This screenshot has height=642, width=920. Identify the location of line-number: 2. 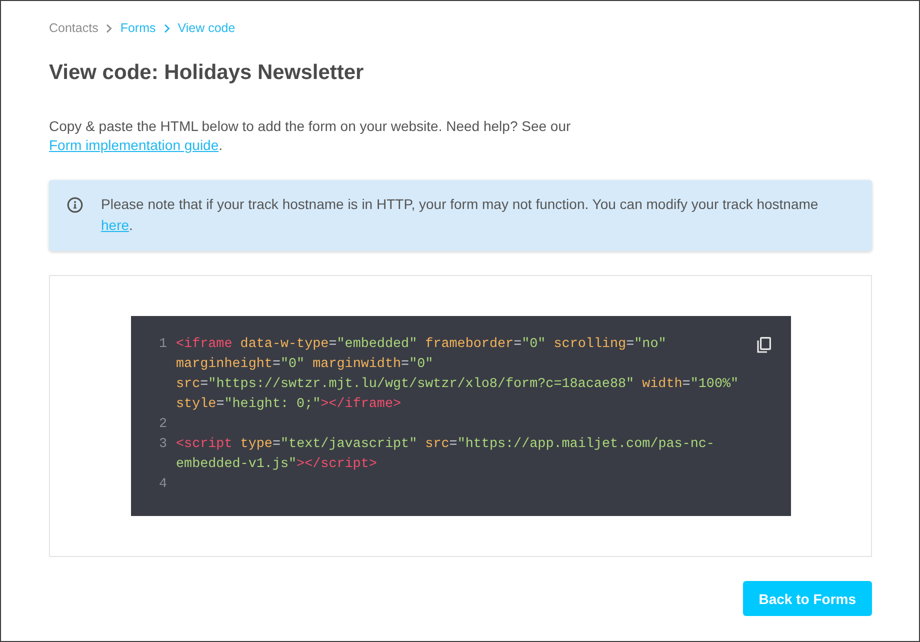
(162, 424).